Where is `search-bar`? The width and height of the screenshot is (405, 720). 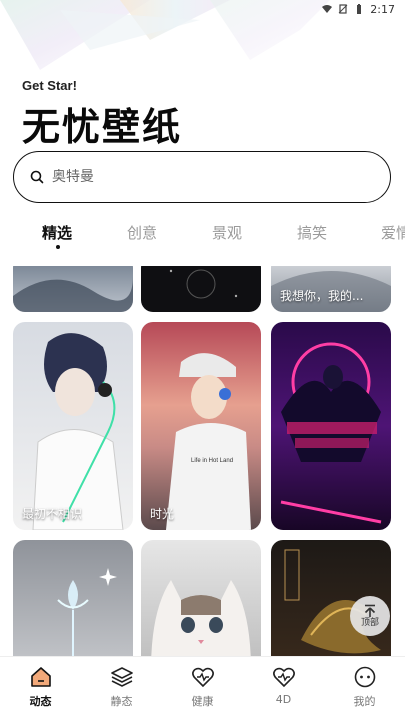 search-bar is located at coordinates (202, 177).